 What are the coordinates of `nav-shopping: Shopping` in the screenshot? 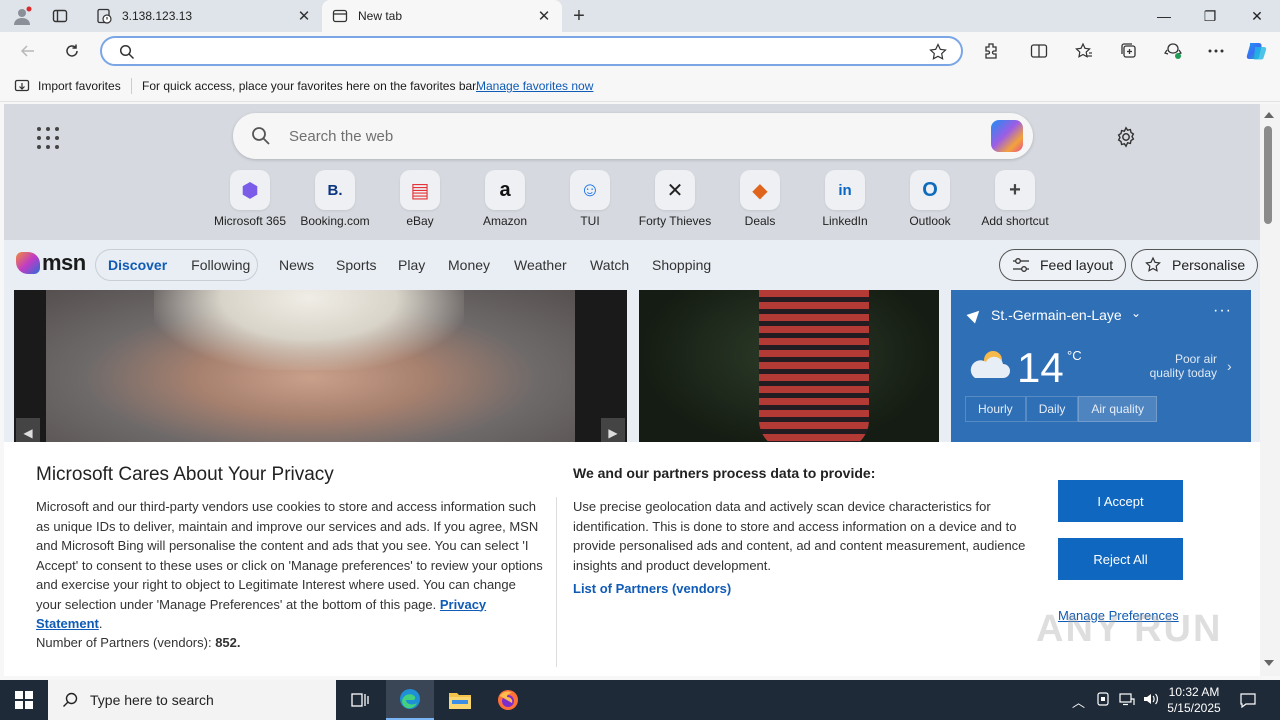 It's located at (681, 265).